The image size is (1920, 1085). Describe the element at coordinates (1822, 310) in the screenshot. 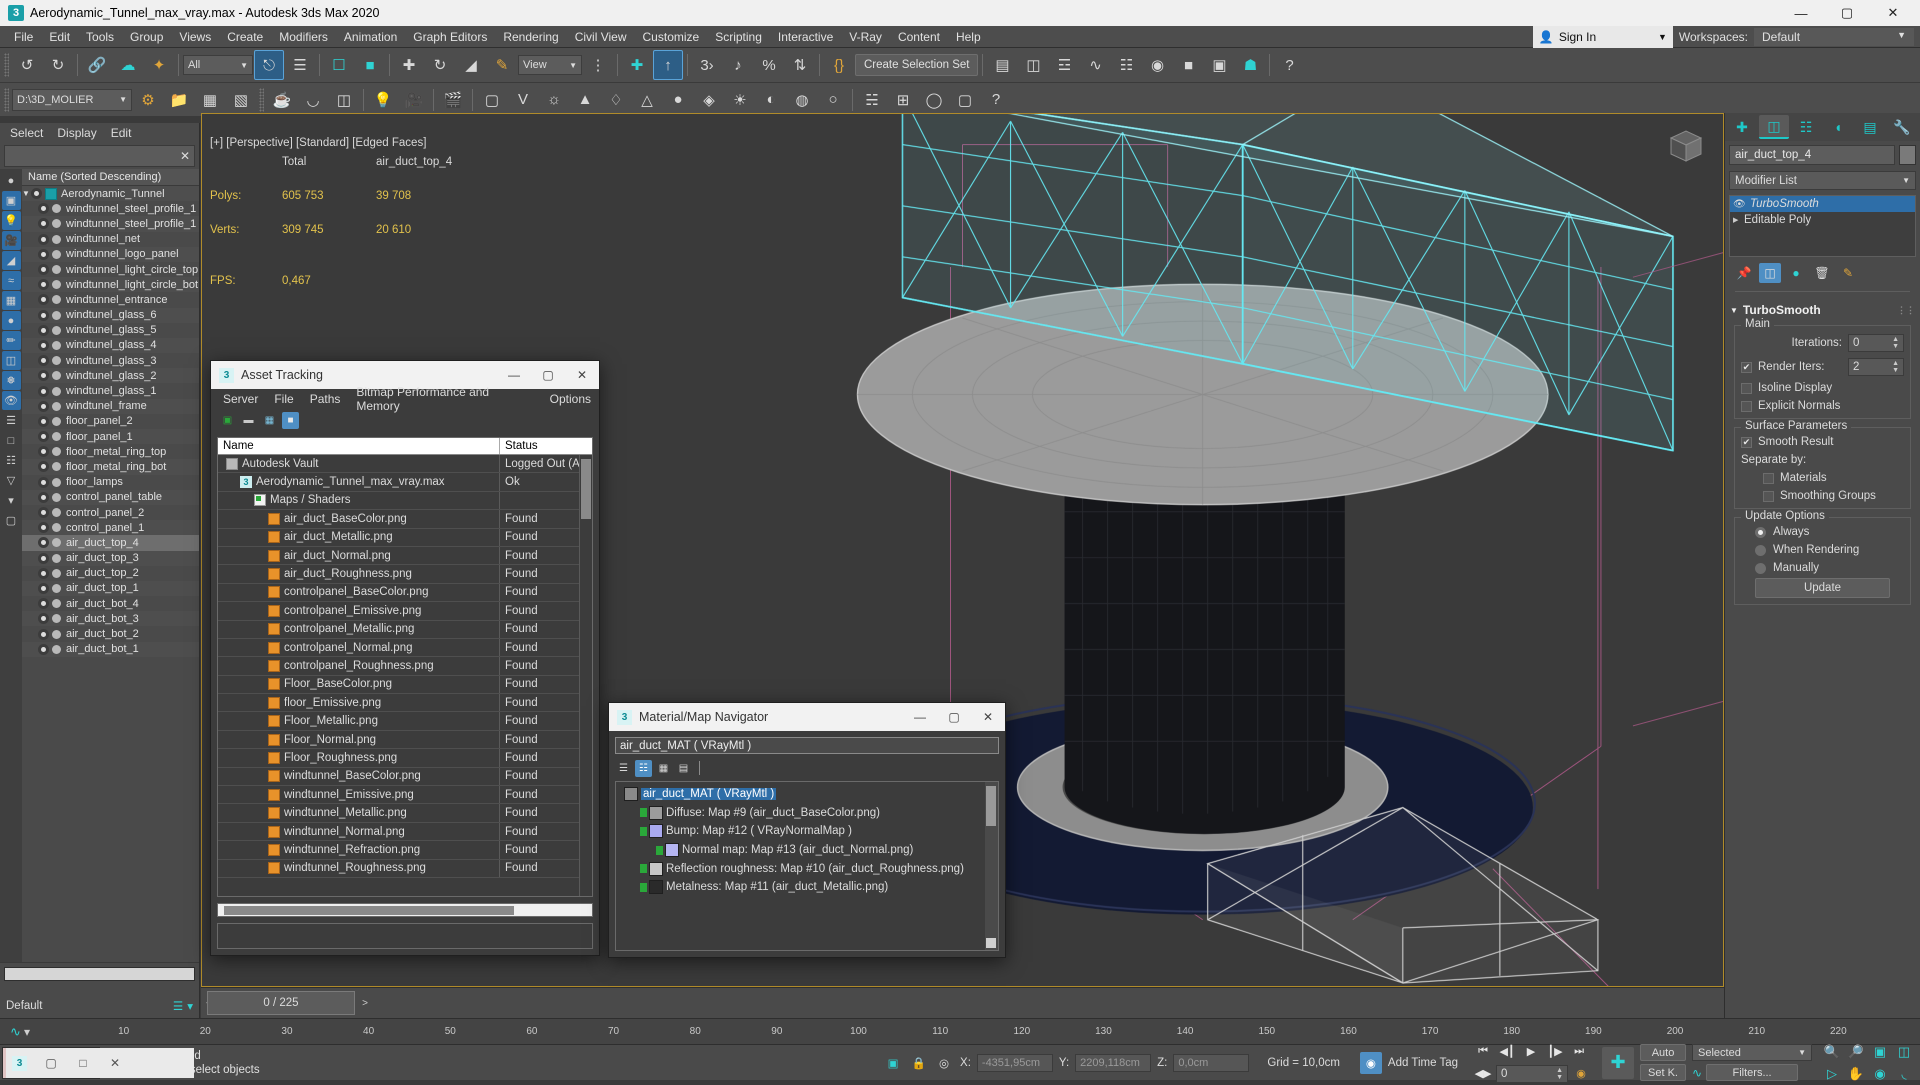

I see `rollout-header: ▼ TurboSmooth ⋮⋮` at that location.